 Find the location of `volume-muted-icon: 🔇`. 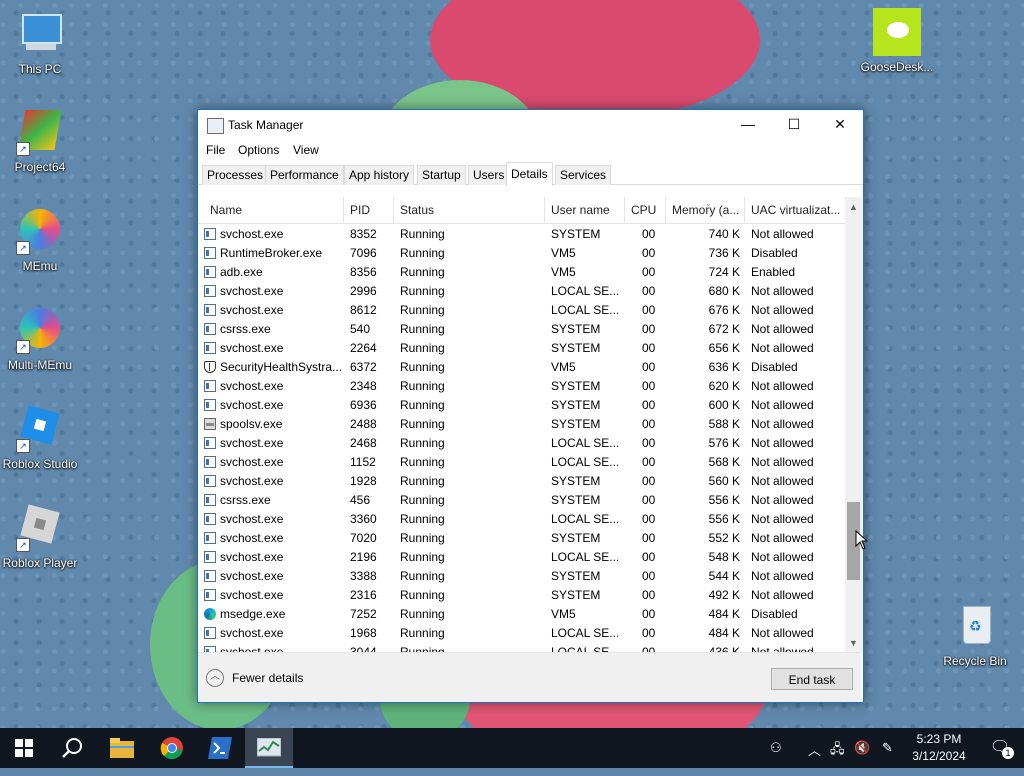

volume-muted-icon: 🔇 is located at coordinates (862, 748).